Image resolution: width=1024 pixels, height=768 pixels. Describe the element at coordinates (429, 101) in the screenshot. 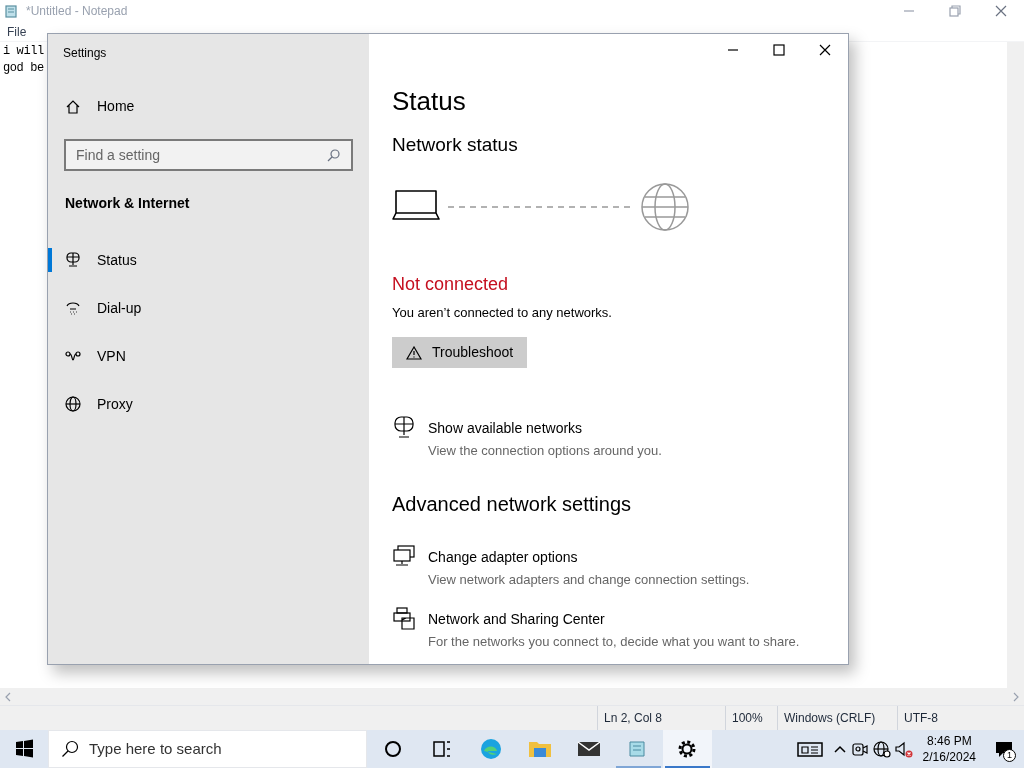

I see `page-title: Status` at that location.